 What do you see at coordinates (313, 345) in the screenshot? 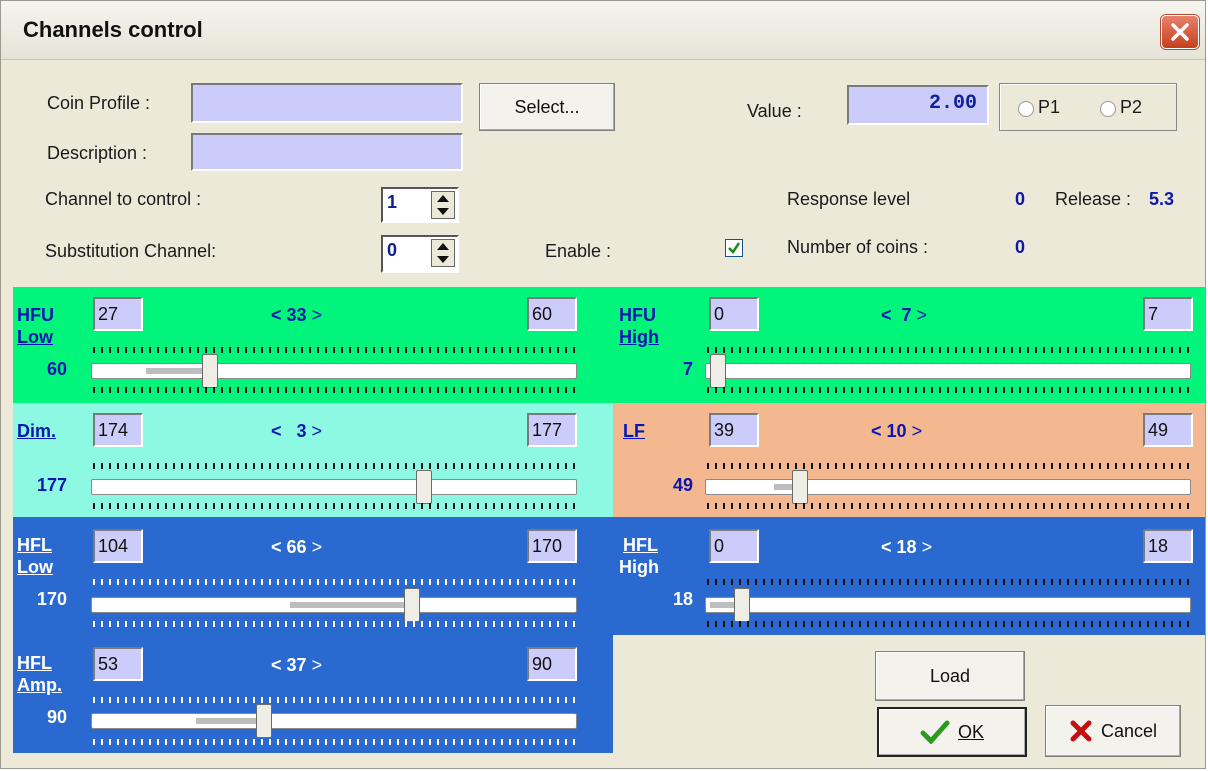
I see `panel-hfu-low: HFU Low 60 27 < 33 > 60` at bounding box center [313, 345].